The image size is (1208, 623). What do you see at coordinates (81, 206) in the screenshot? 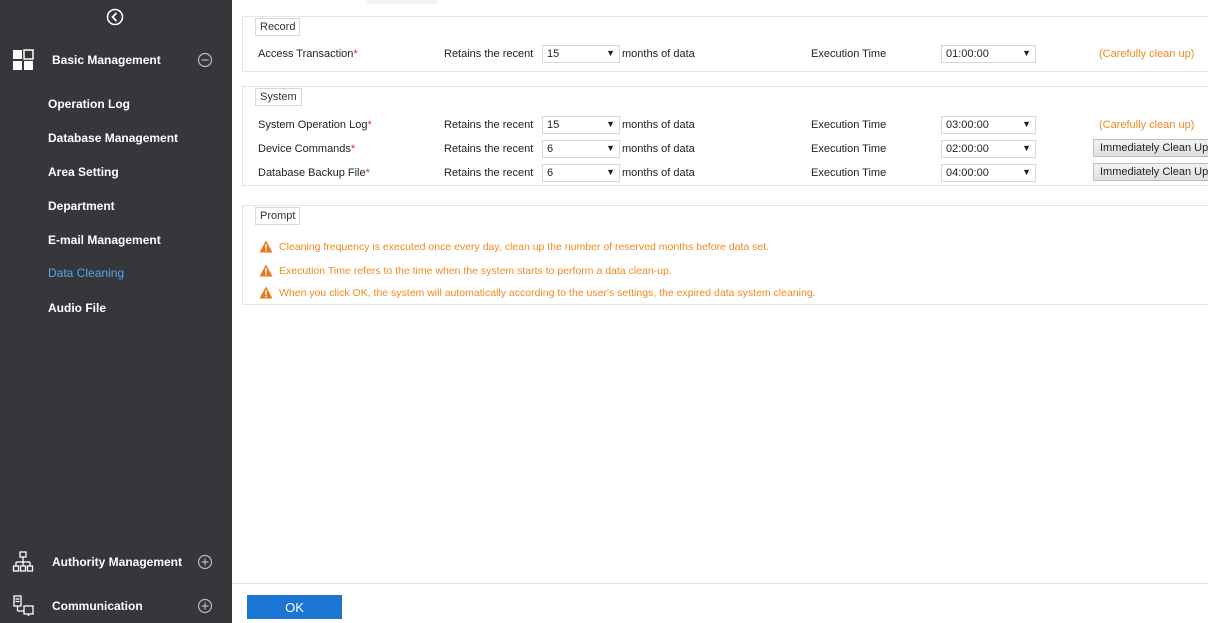
I see `sidebar-item-department: Department` at bounding box center [81, 206].